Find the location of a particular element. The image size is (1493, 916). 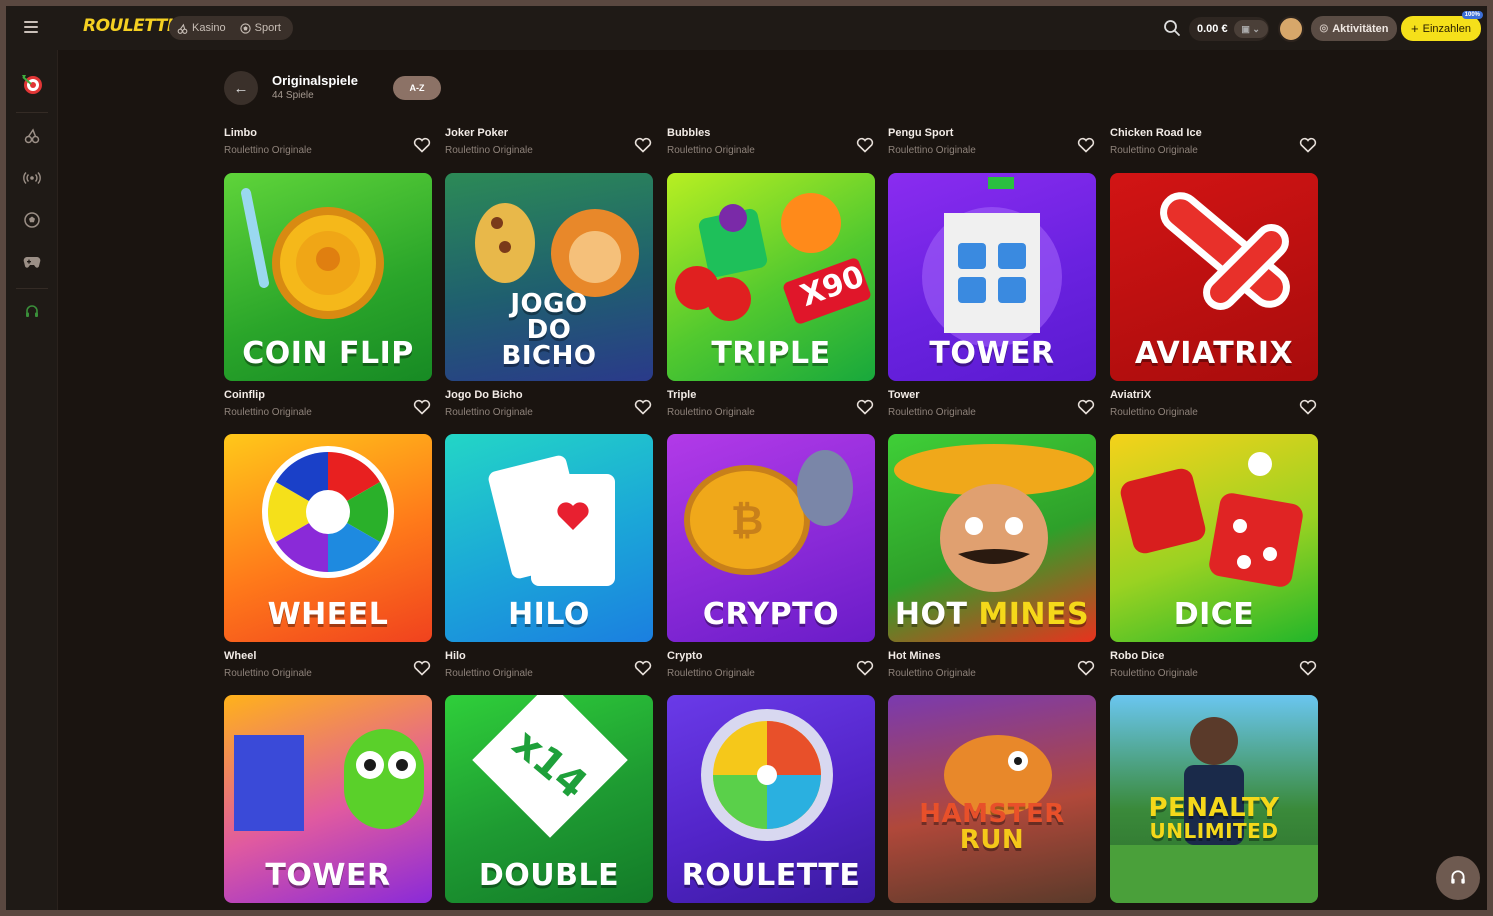

tile-title-part1: HAMSTER is located at coordinates (992, 814).